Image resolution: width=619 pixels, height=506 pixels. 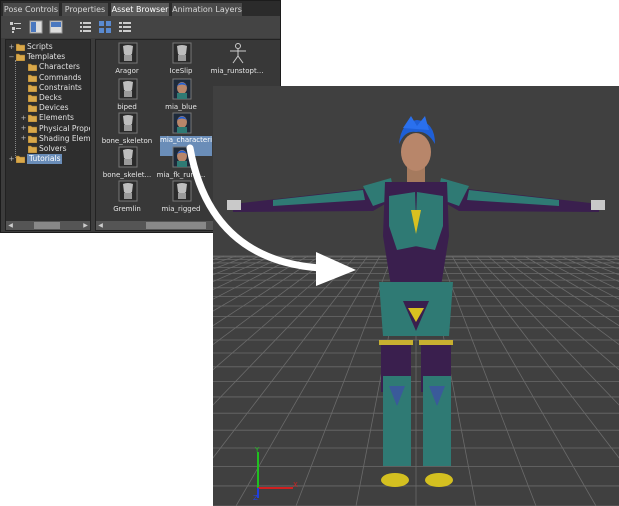 I want to click on tree-item-commands: Commands, so click(x=50, y=78).